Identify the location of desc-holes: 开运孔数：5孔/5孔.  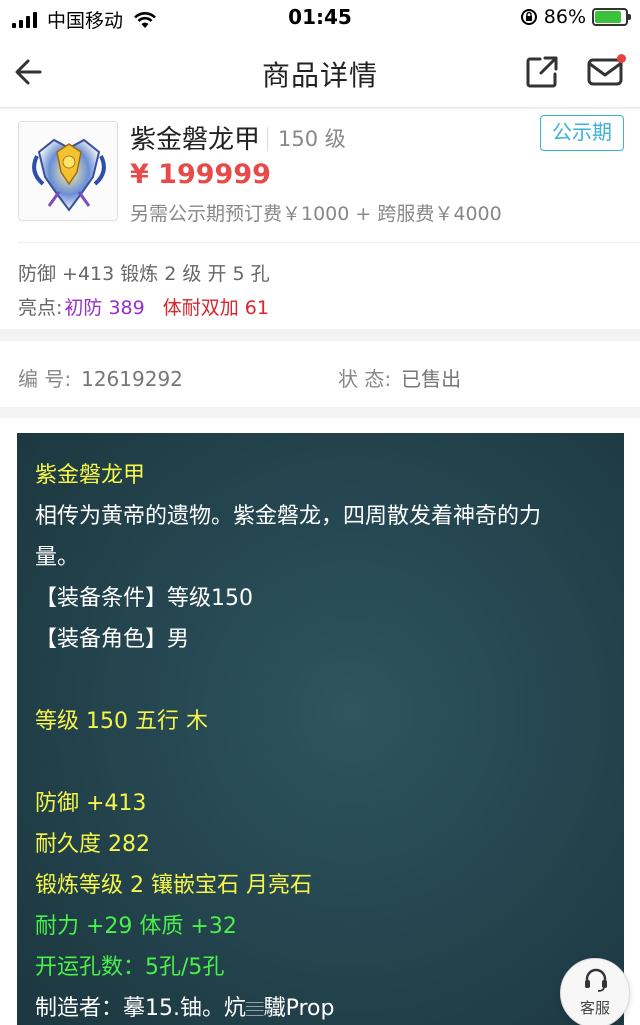
(130, 967).